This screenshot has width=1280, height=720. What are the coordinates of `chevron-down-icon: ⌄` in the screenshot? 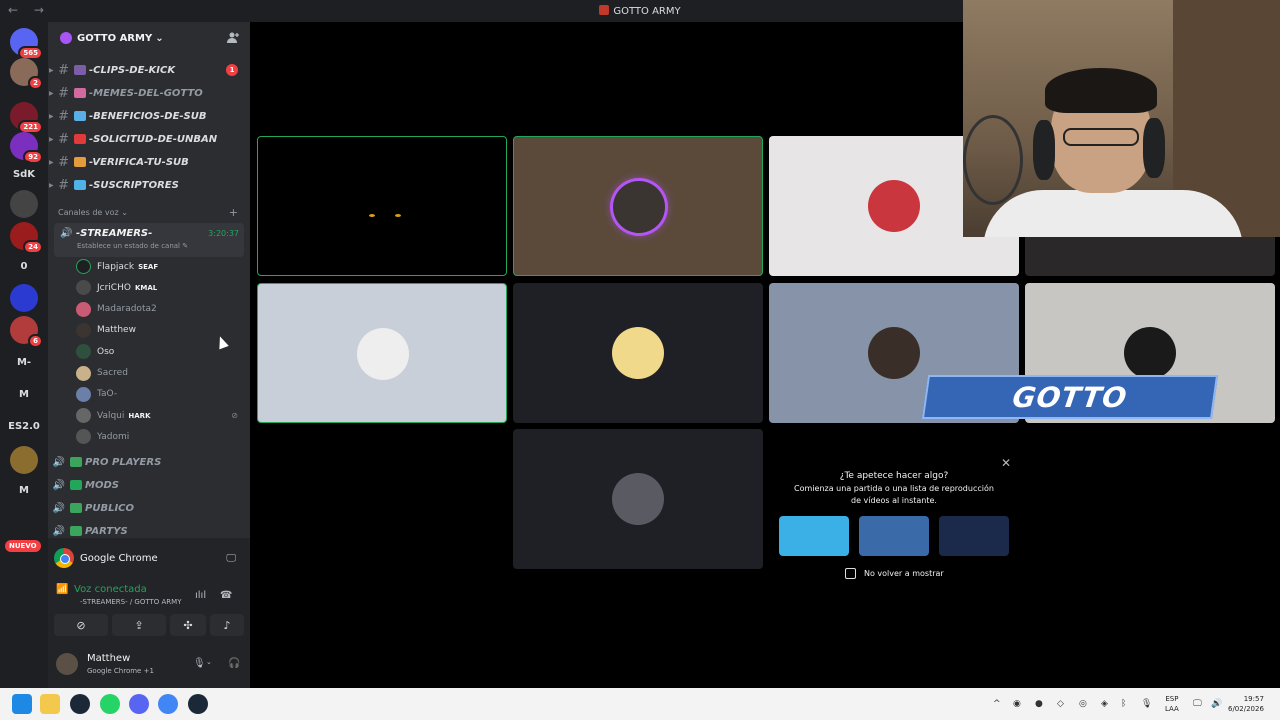 It's located at (209, 662).